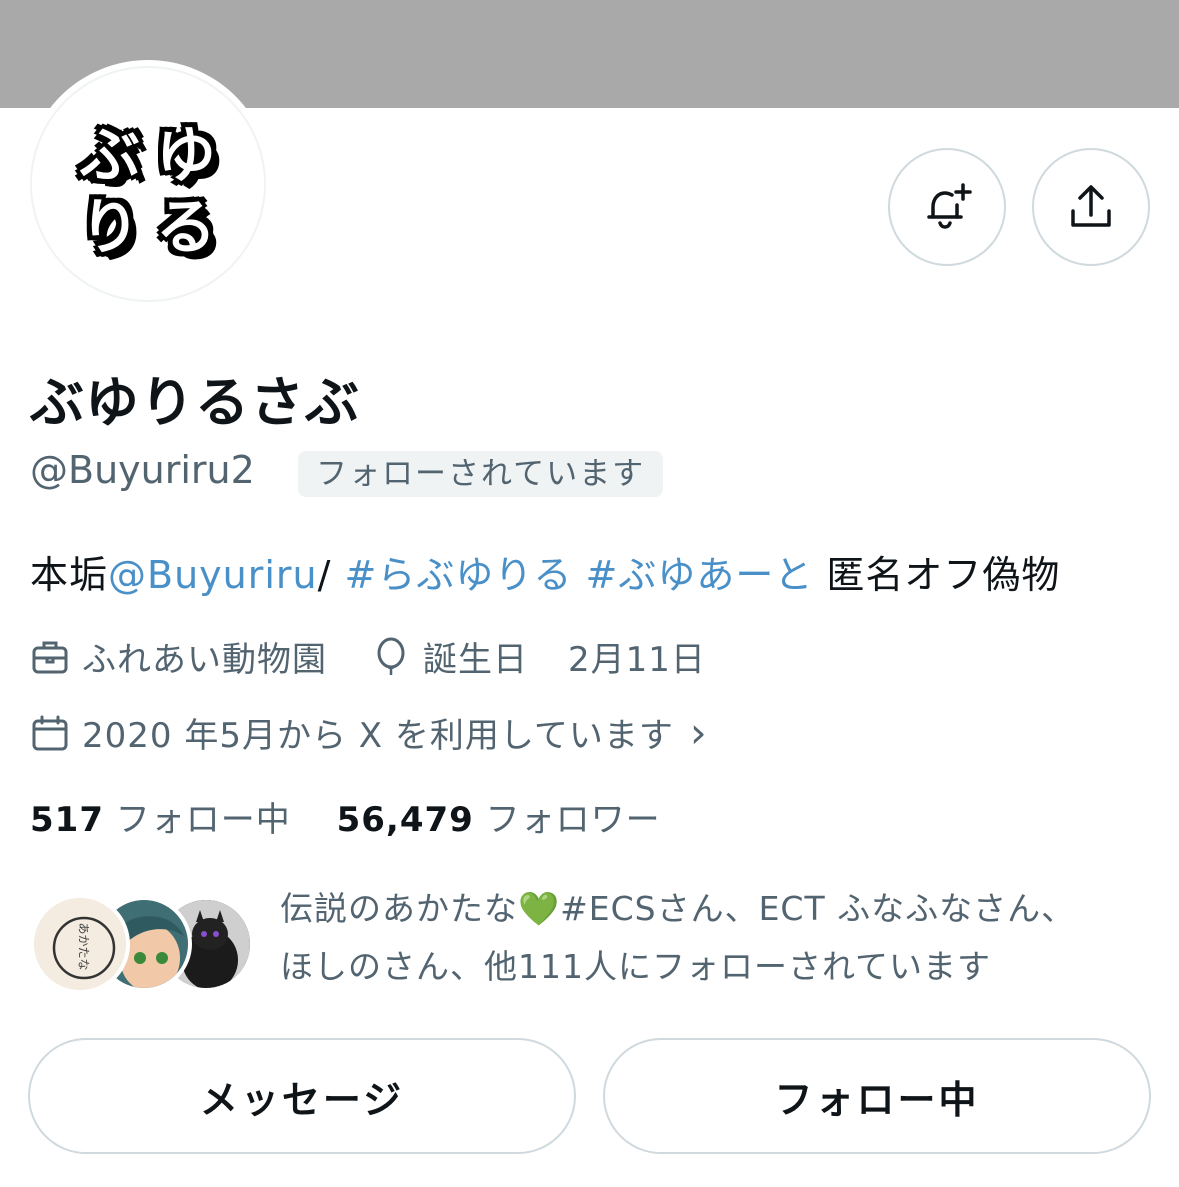 This screenshot has height=1187, width=1179. Describe the element at coordinates (949, 206) in the screenshot. I see `bell-plus-icon` at that location.